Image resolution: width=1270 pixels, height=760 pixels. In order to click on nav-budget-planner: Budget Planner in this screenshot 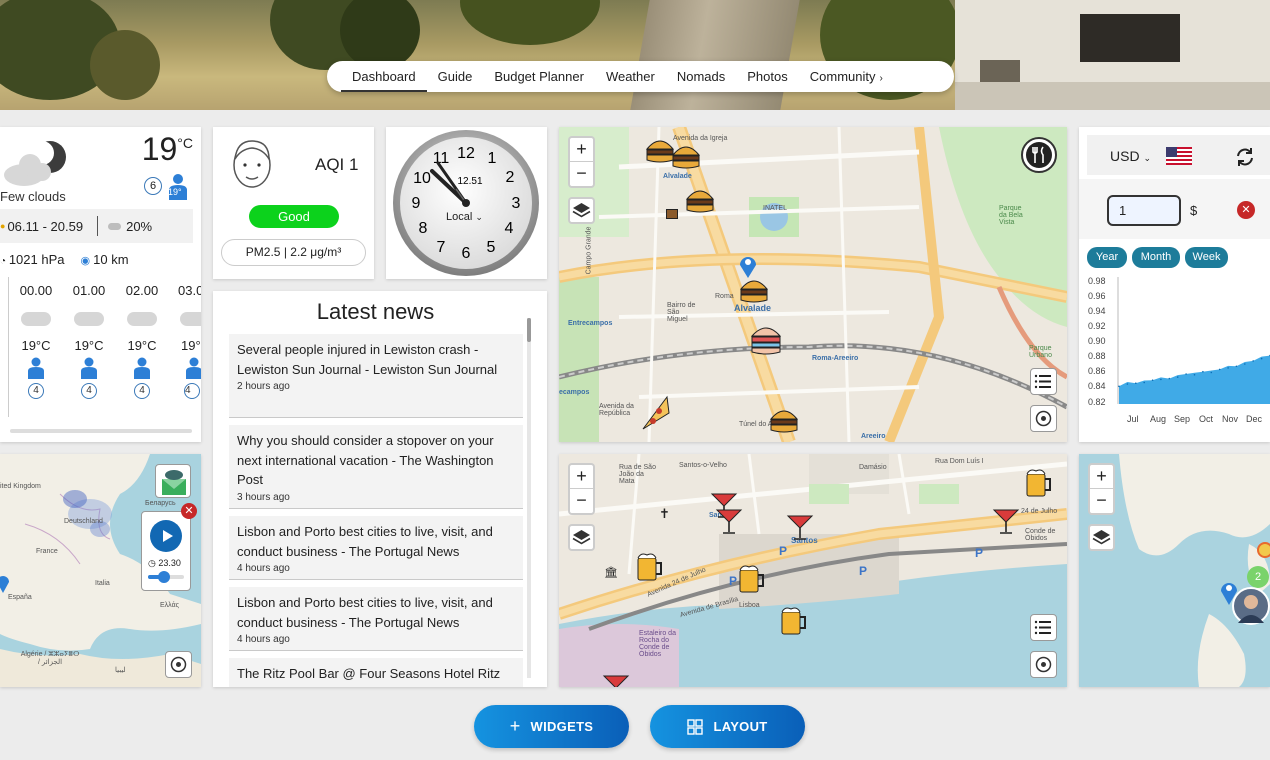, I will do `click(539, 76)`.